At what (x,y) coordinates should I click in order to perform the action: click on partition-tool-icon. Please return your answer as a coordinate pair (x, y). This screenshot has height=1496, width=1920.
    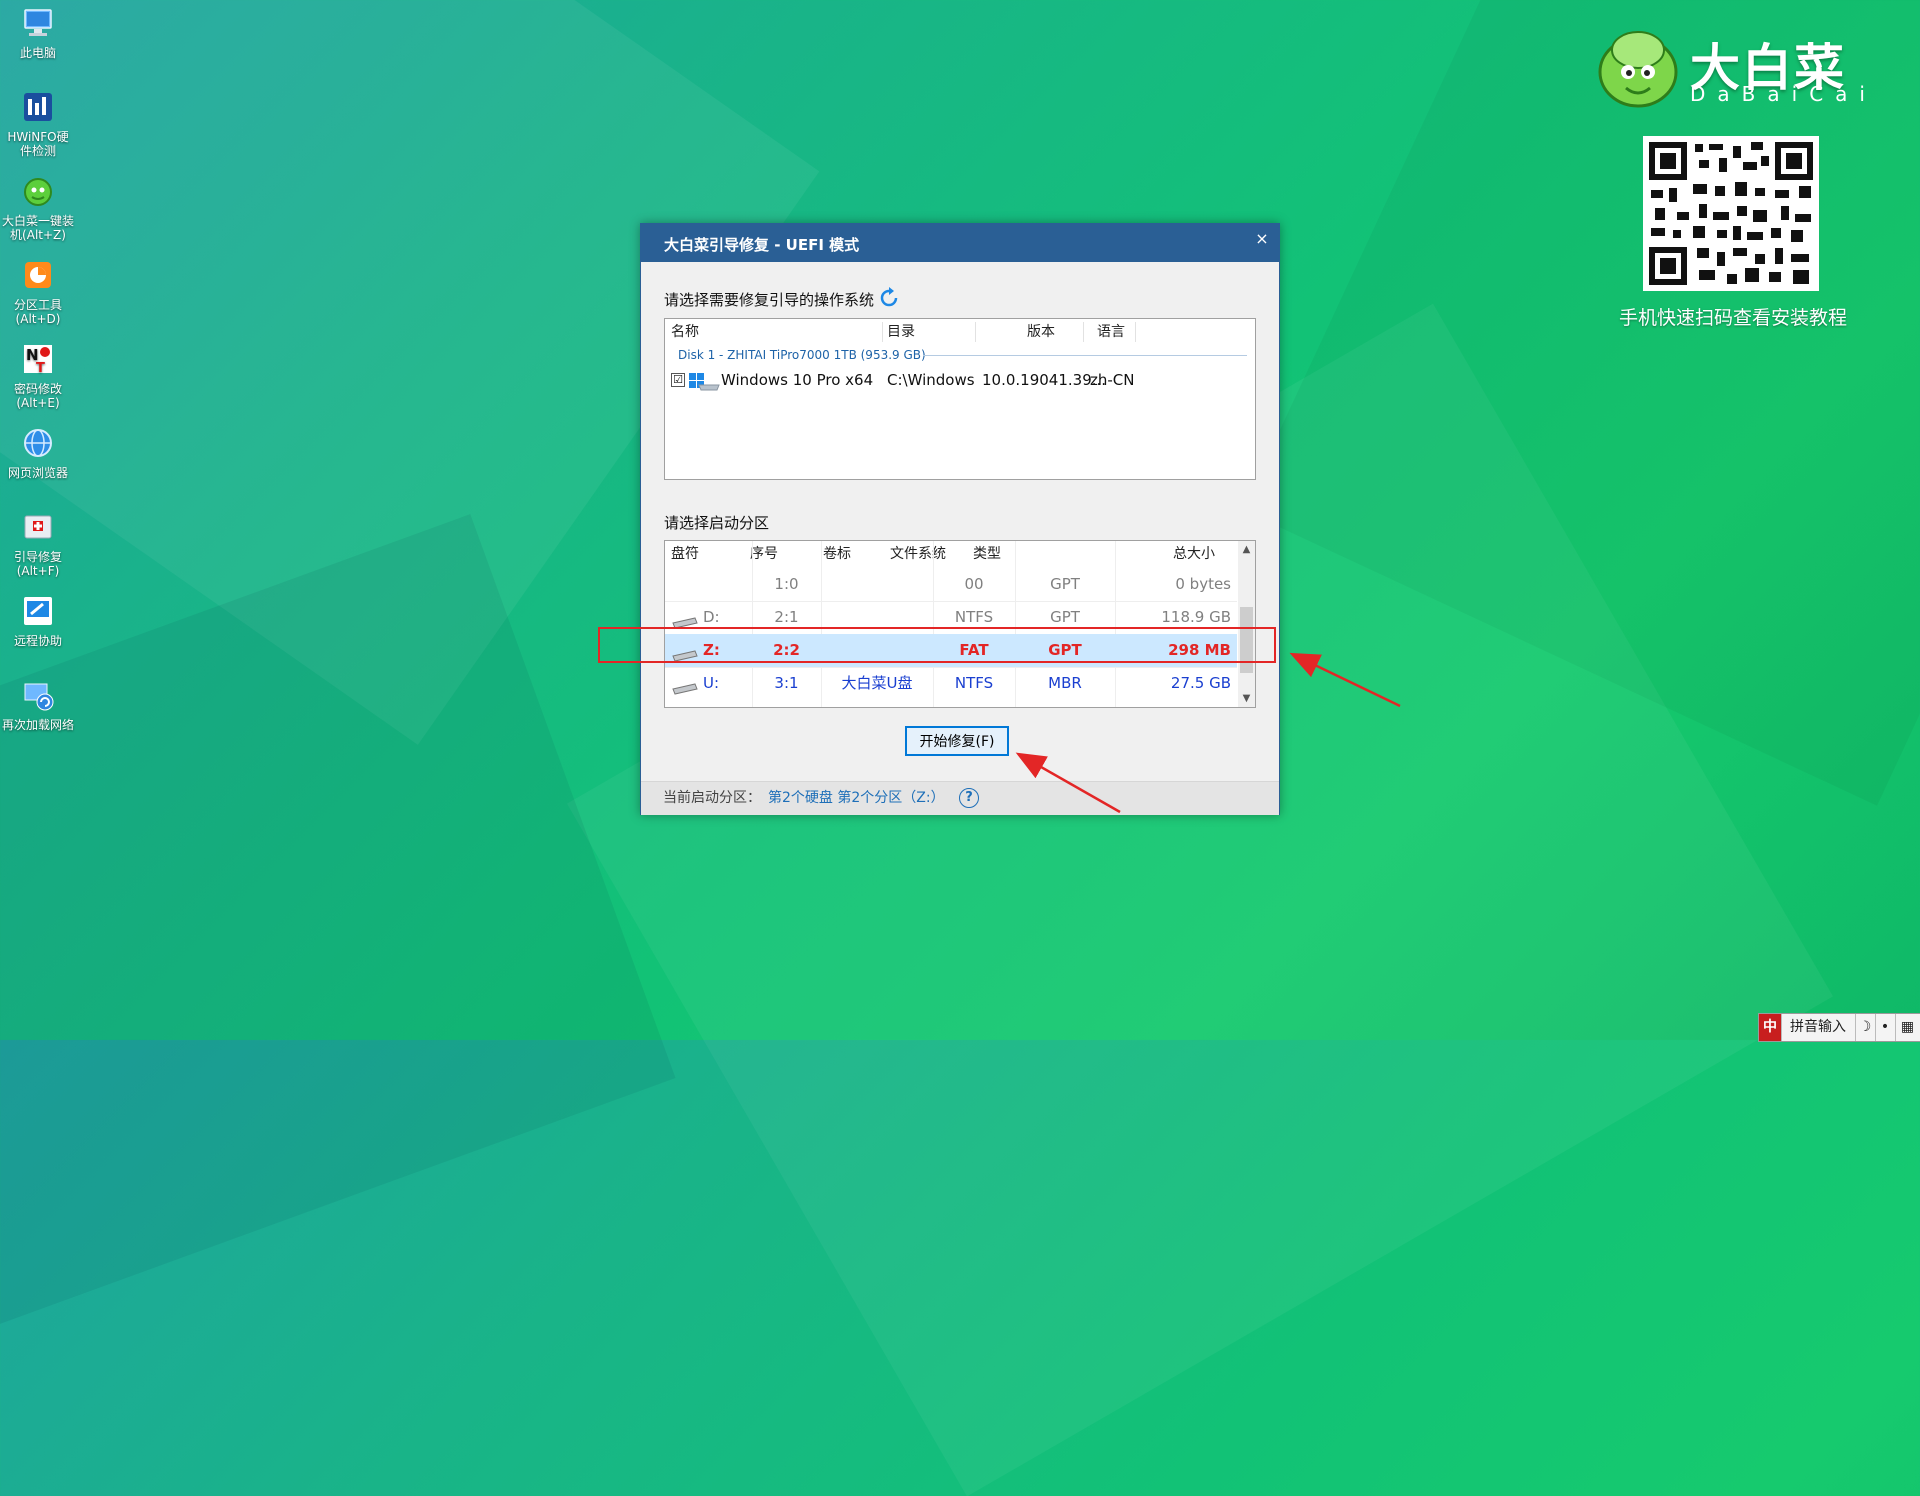
    Looking at the image, I should click on (38, 275).